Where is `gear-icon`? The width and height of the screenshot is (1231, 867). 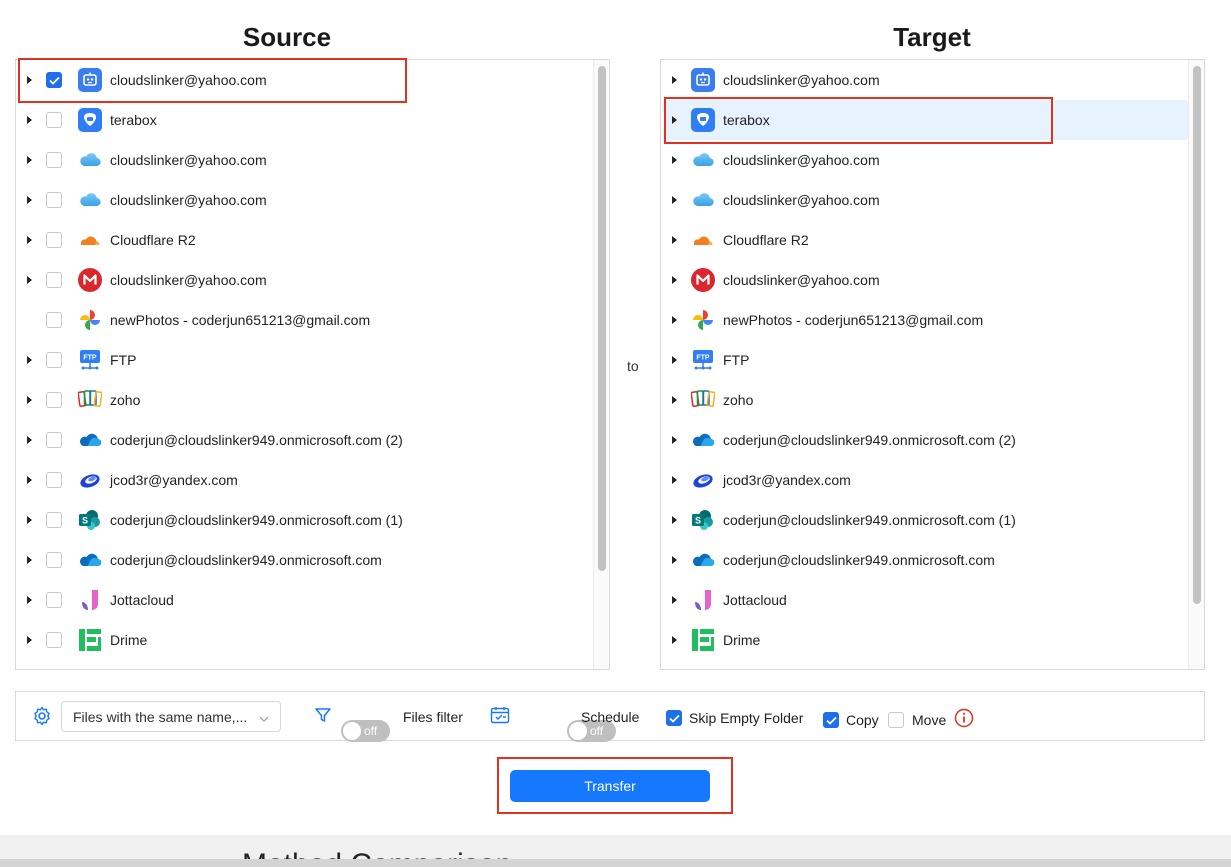 gear-icon is located at coordinates (42, 717).